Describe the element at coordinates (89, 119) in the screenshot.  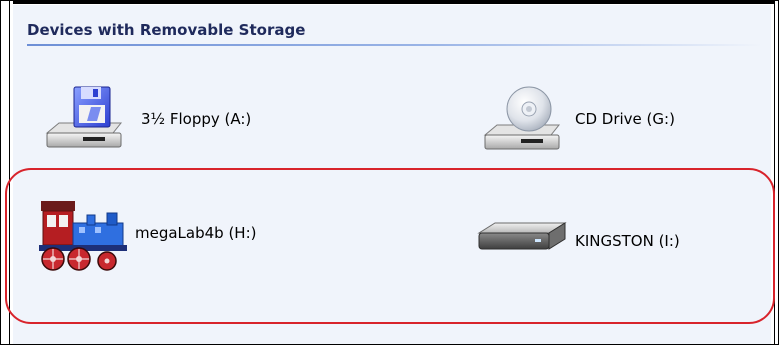
I see `floppy-drive-icon` at that location.